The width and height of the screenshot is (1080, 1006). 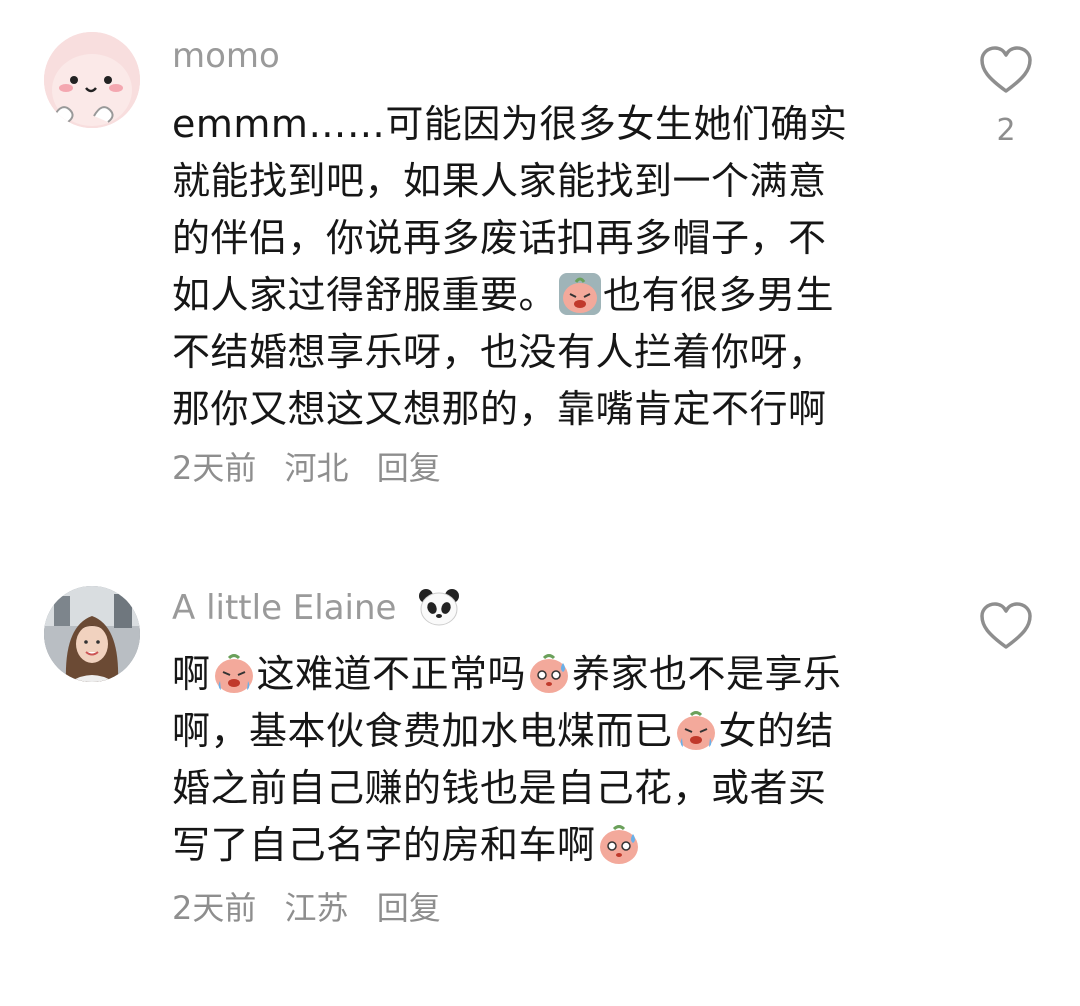 I want to click on comment-line-part: 啊, so click(x=191, y=674).